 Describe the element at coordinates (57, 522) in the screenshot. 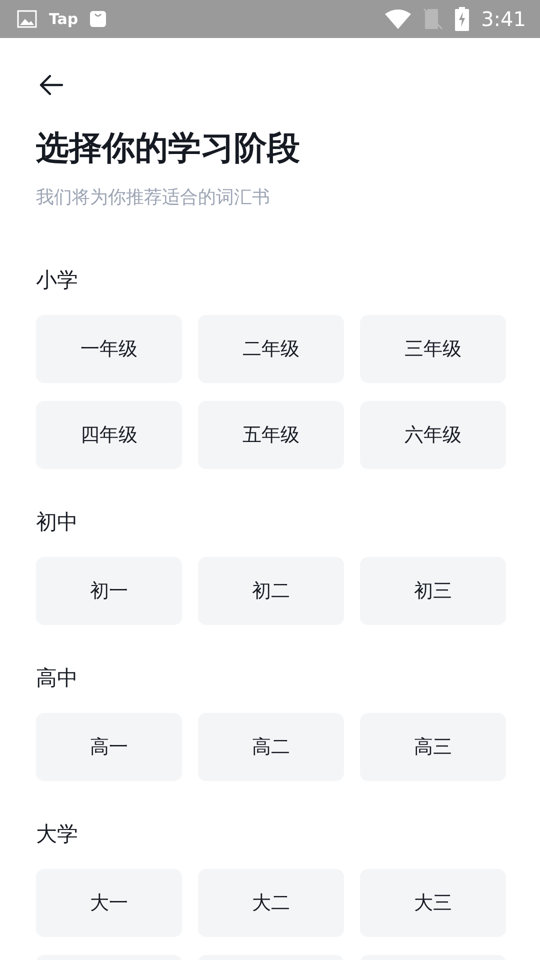

I see `section-heading: 初中` at that location.